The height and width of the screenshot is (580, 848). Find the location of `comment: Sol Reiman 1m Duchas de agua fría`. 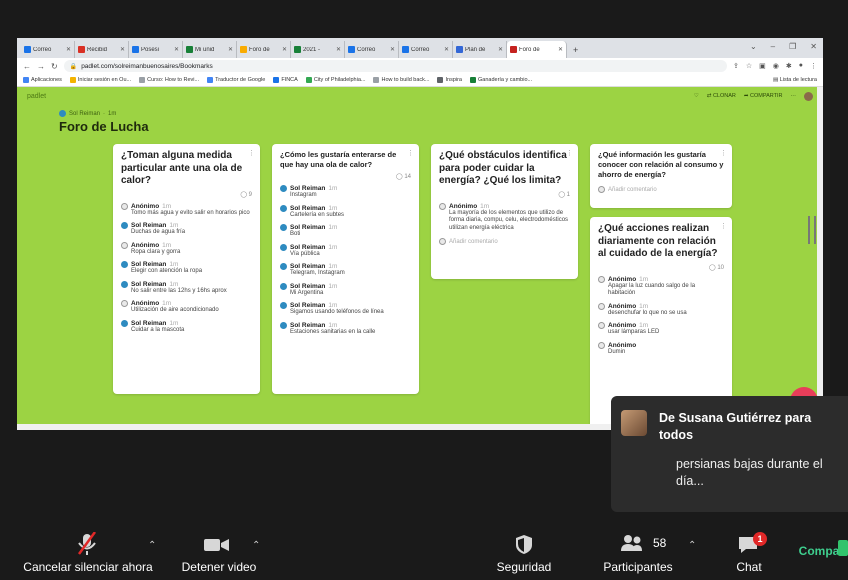

comment: Sol Reiman 1m Duchas de agua fría is located at coordinates (186, 229).